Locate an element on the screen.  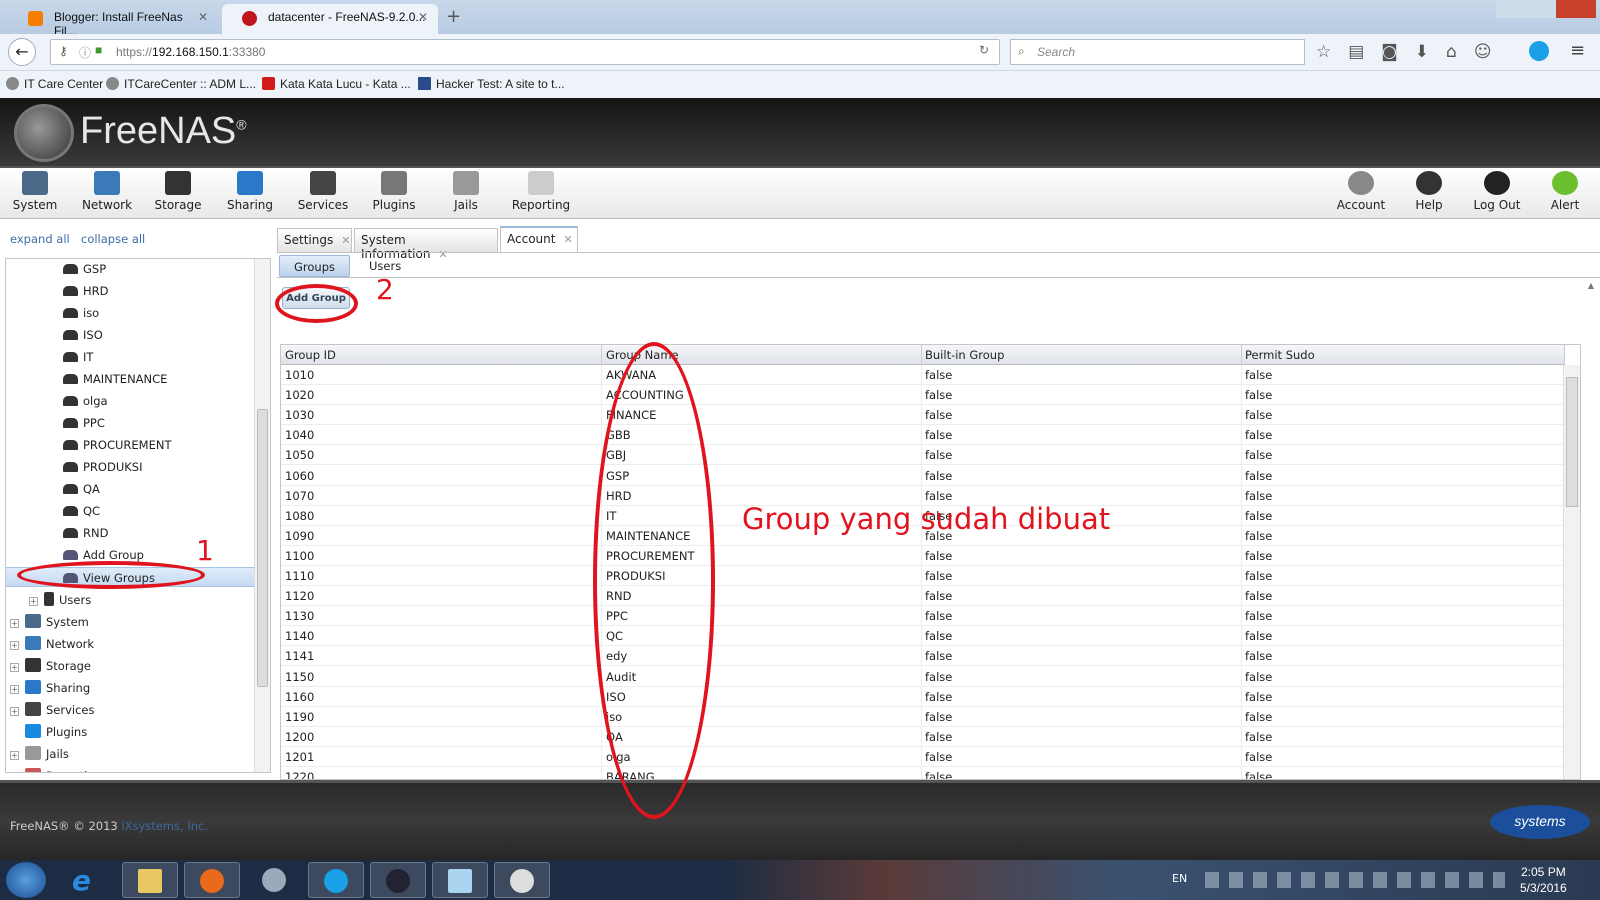
back-button: ← is located at coordinates (22, 52).